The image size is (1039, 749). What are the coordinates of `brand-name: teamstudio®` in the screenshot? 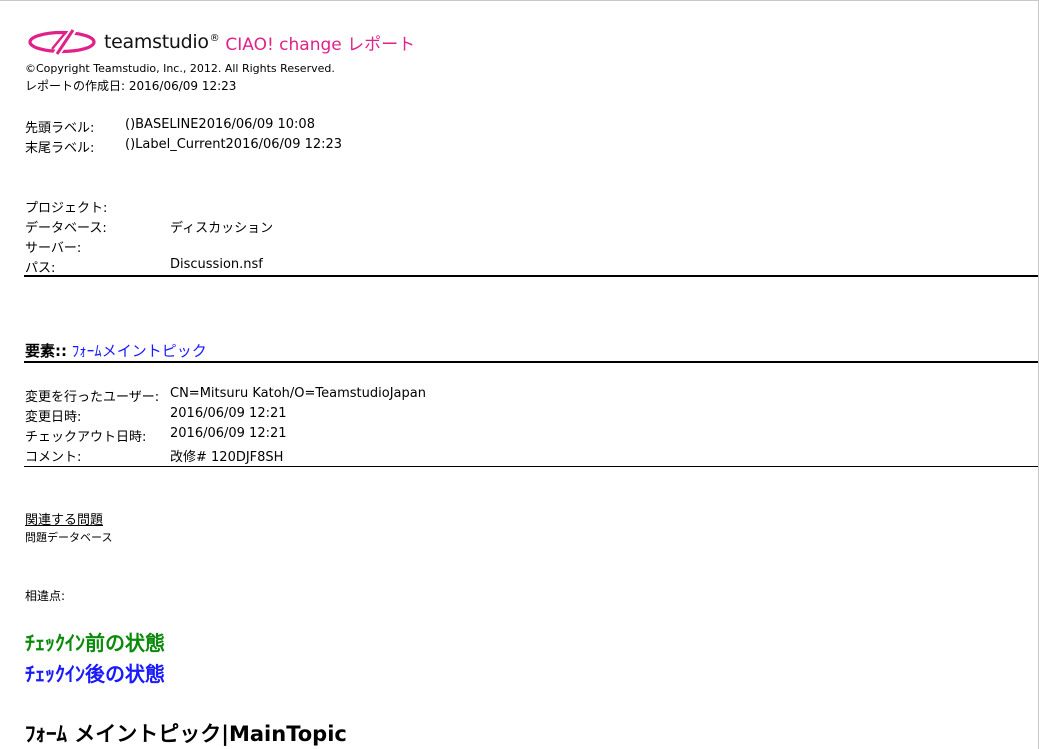 It's located at (162, 42).